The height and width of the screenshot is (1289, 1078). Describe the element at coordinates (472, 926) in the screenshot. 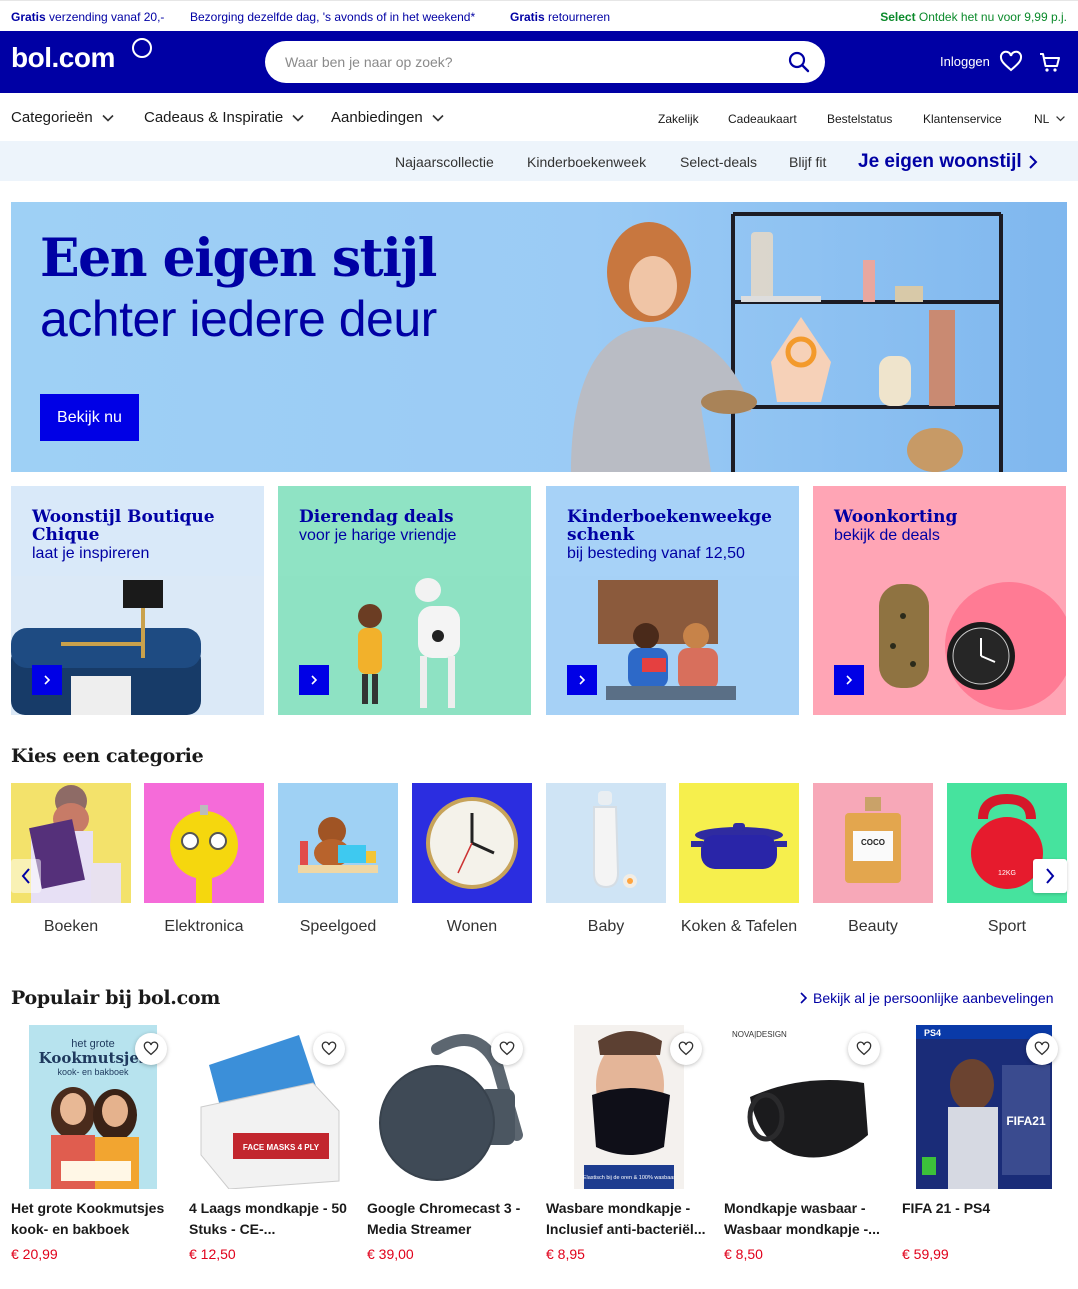

I see `category-label: Wonen` at that location.